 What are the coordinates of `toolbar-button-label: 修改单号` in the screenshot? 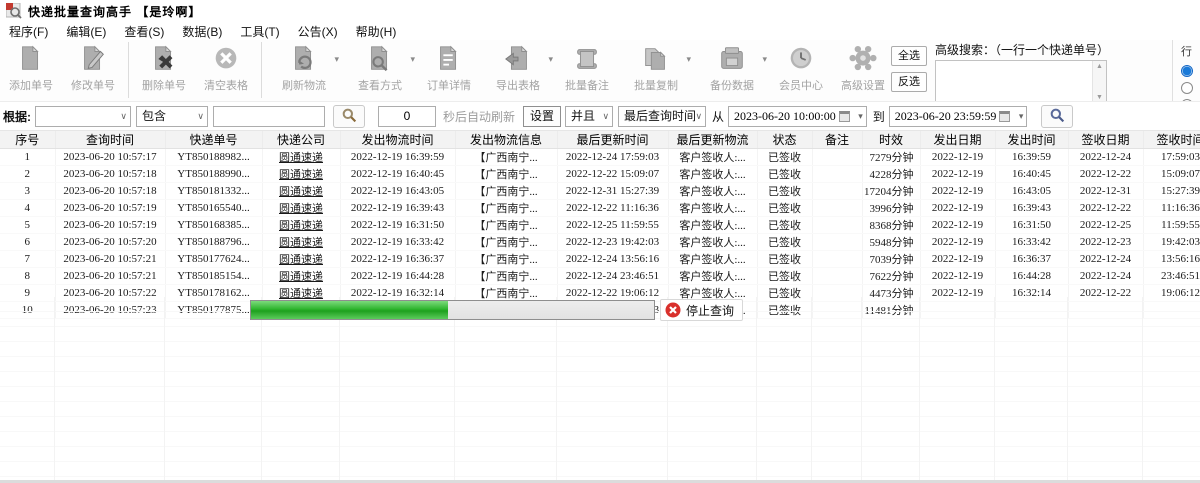 It's located at (93, 86).